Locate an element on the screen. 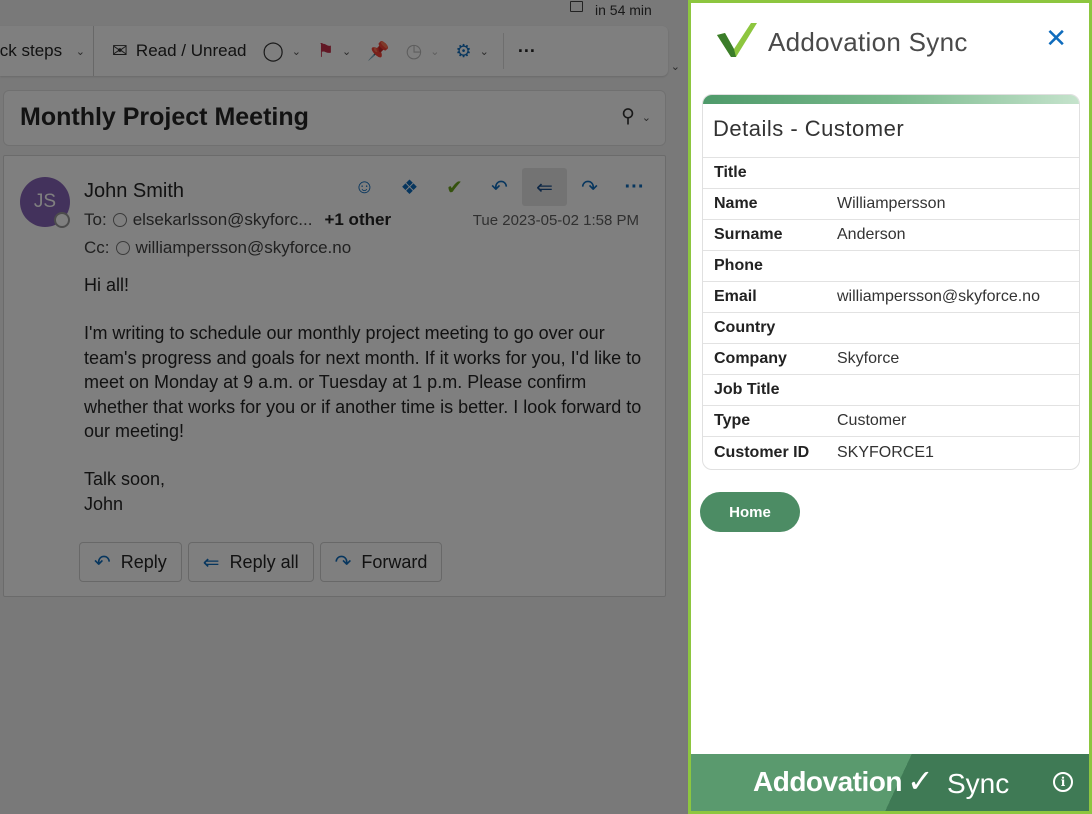 The height and width of the screenshot is (814, 1092). sender-name: John Smith is located at coordinates (134, 191).